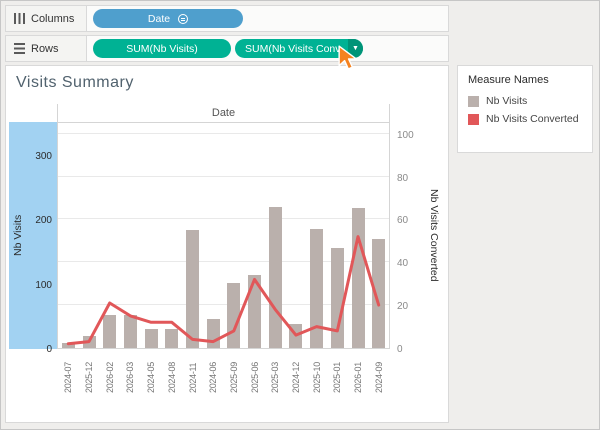 The width and height of the screenshot is (600, 430). I want to click on legend-title: Measure Names, so click(508, 80).